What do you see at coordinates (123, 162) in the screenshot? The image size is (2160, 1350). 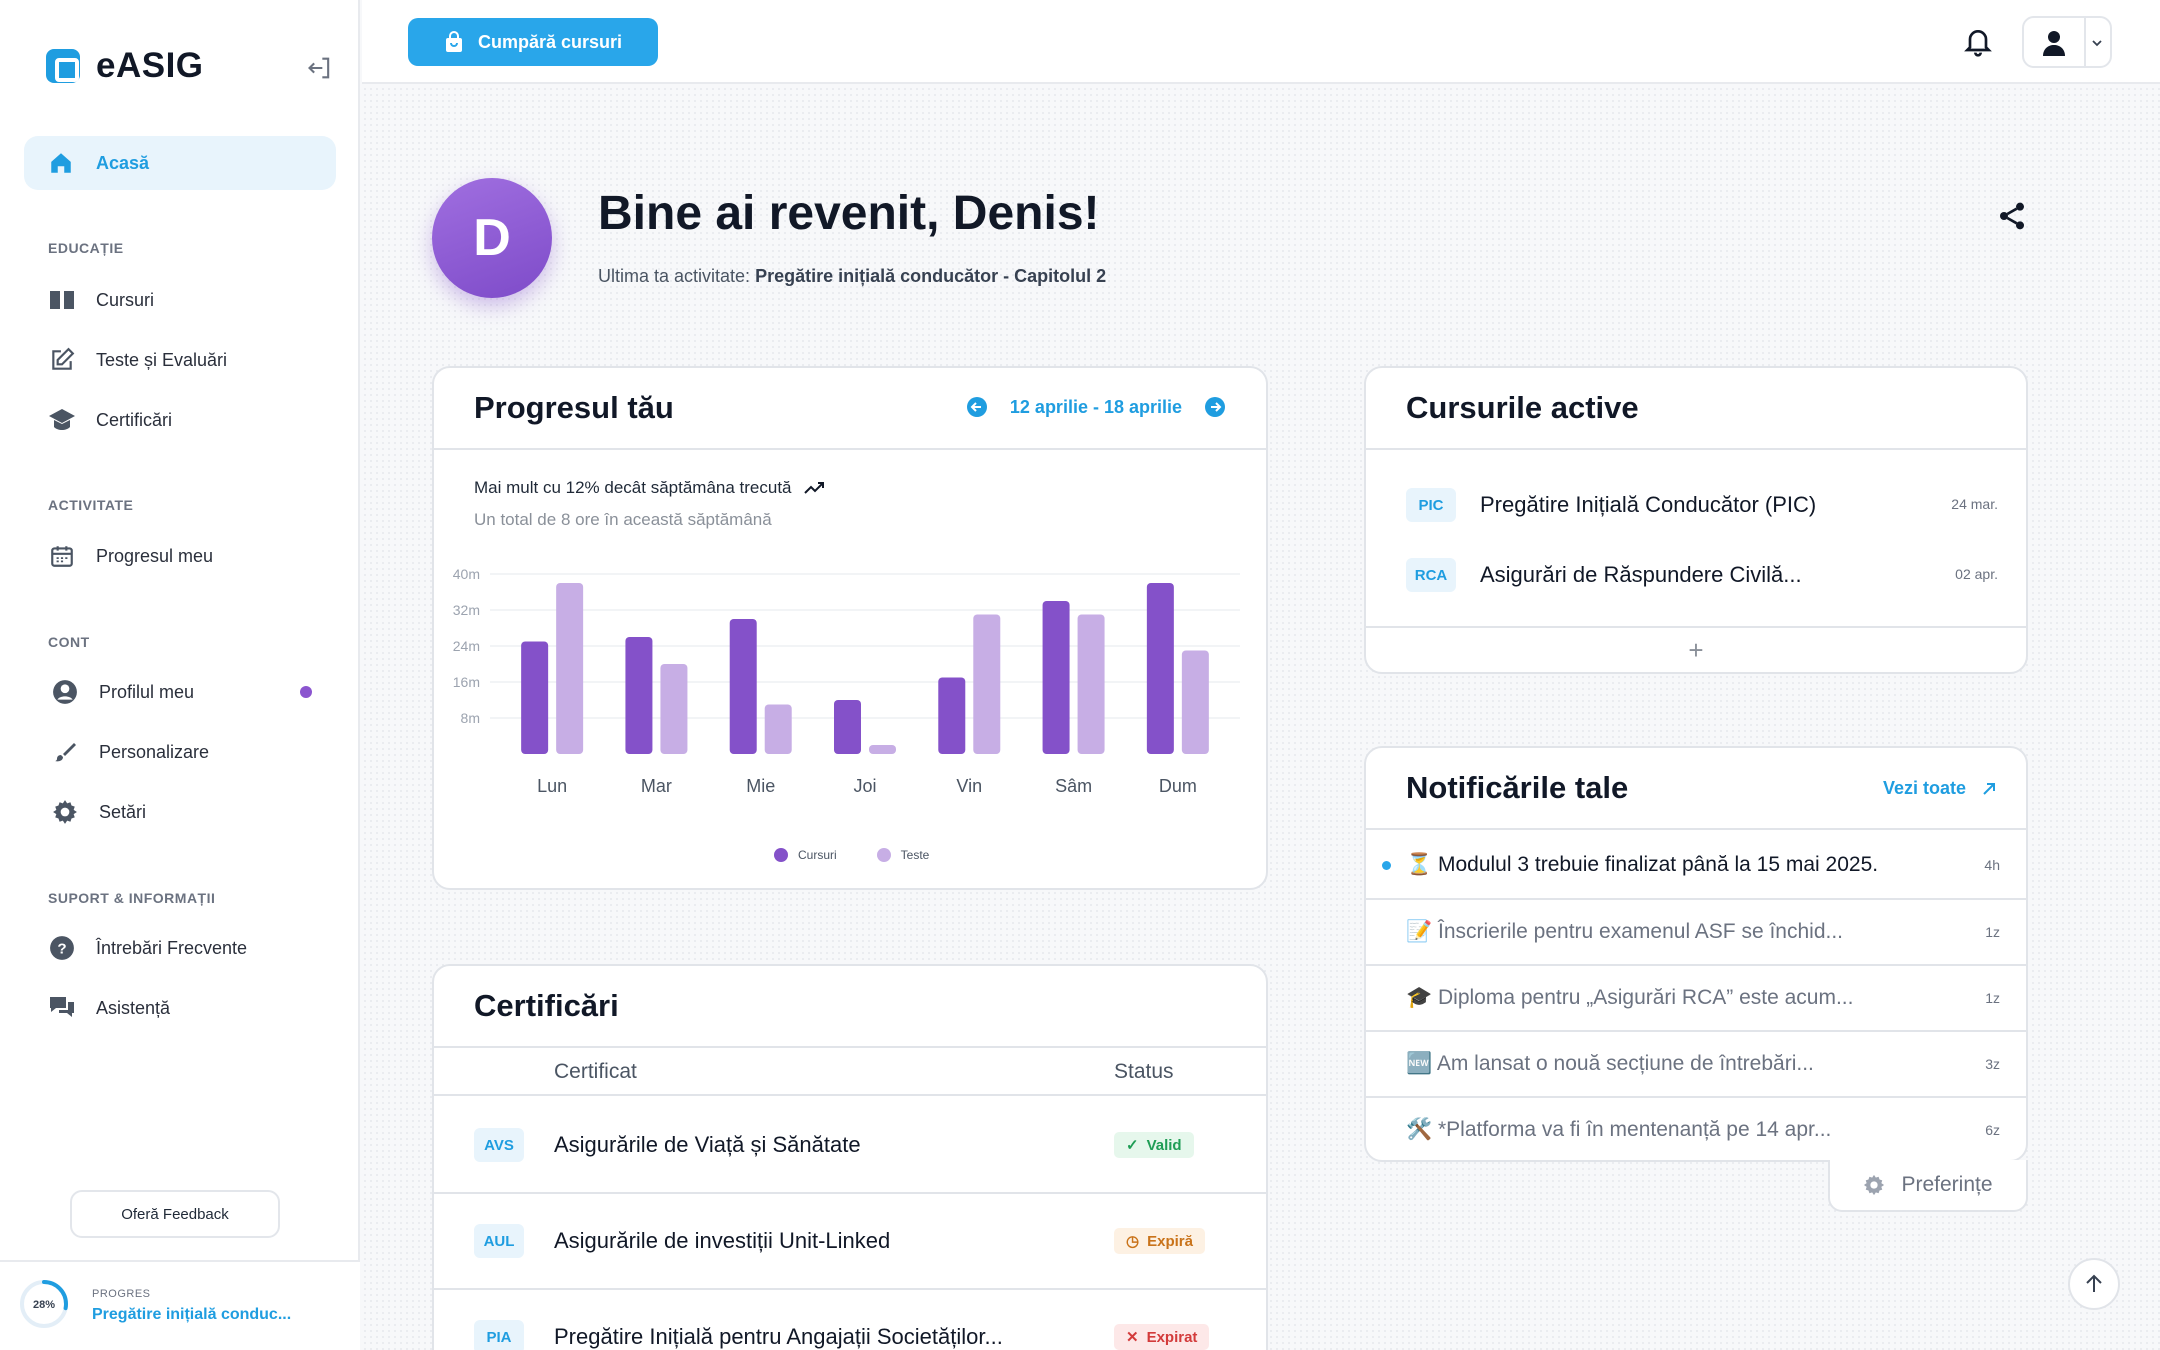 I see `sidebar-item-label: Acasă` at bounding box center [123, 162].